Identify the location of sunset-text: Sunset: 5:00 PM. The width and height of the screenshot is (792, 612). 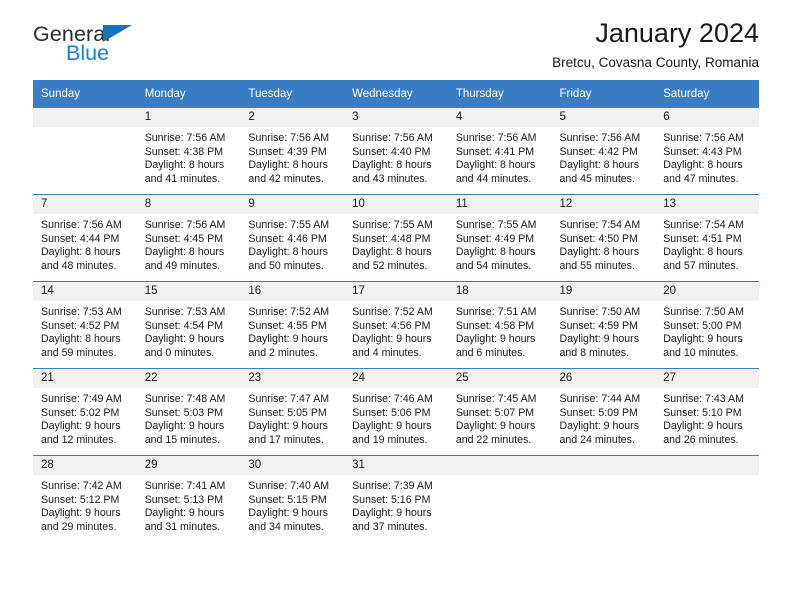
(702, 325).